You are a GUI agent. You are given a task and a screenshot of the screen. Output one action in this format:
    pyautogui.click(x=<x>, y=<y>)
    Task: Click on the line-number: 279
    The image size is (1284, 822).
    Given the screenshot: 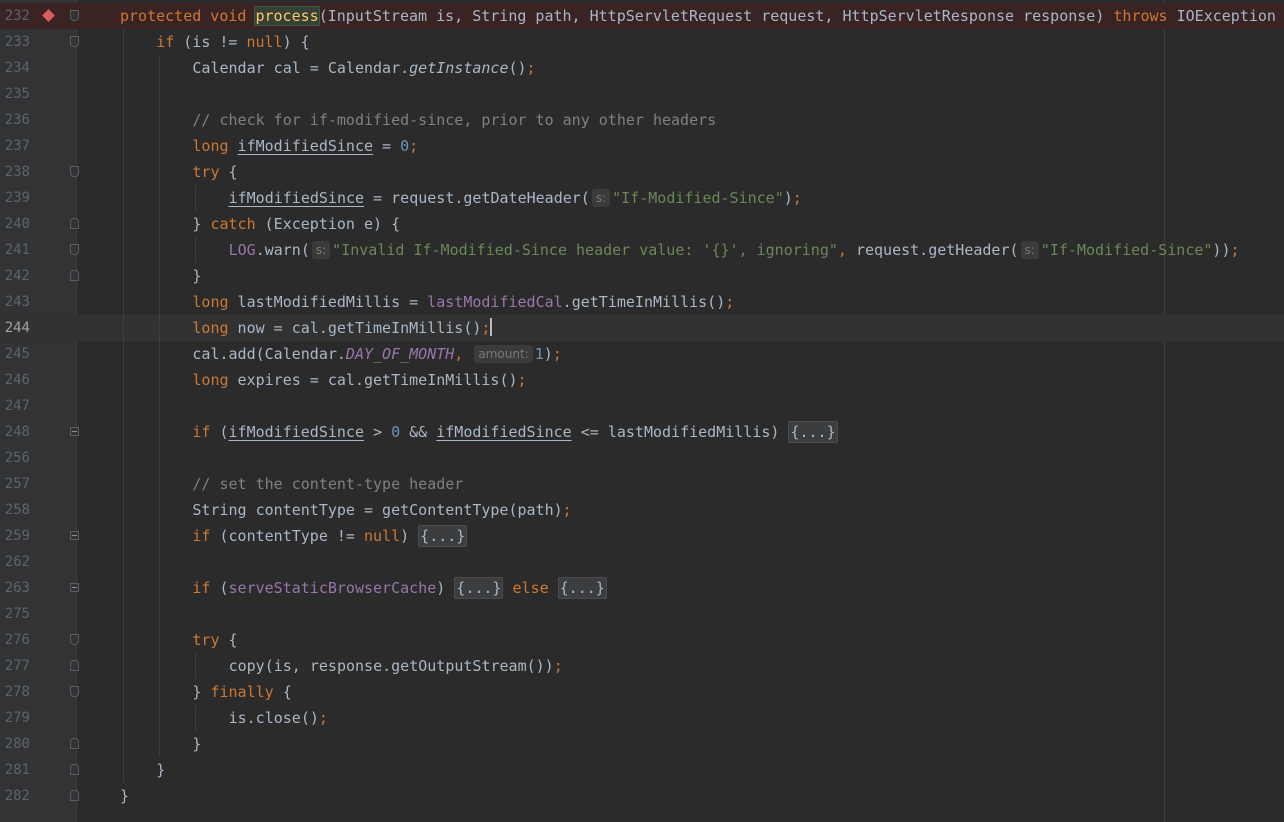 What is the action you would take?
    pyautogui.click(x=17, y=718)
    